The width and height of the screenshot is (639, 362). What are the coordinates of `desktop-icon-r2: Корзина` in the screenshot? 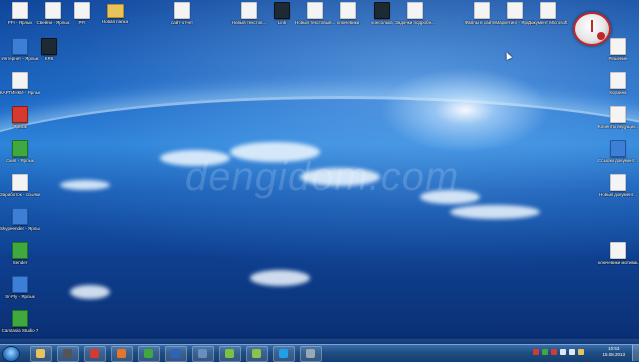 It's located at (618, 83).